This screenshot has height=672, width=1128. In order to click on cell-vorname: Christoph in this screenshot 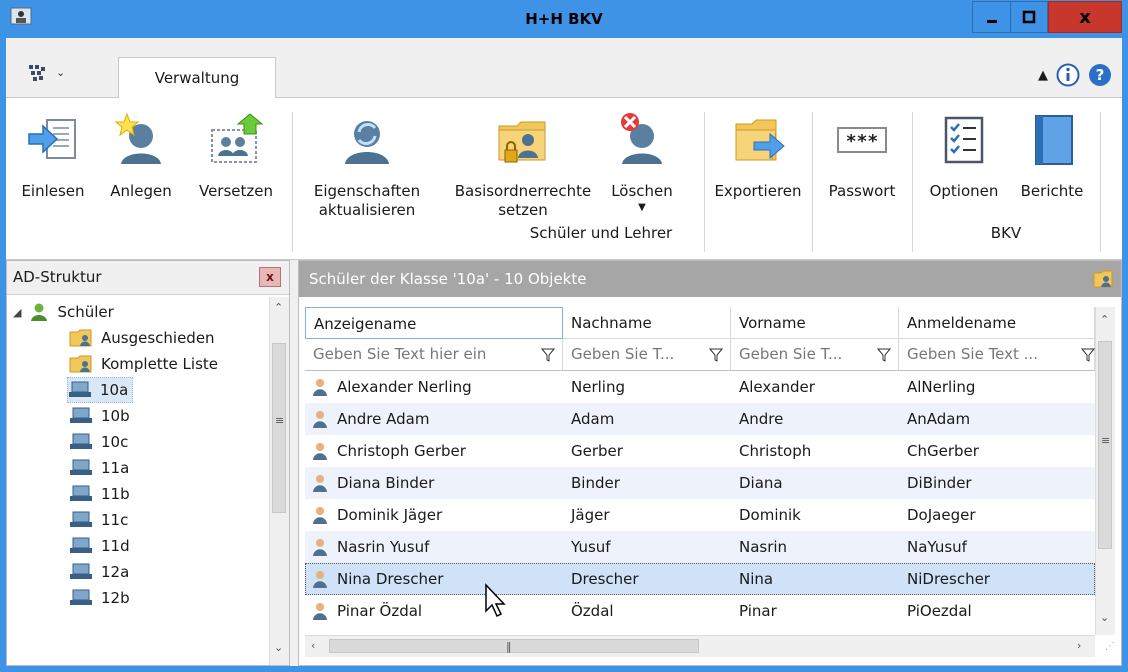, I will do `click(775, 451)`.